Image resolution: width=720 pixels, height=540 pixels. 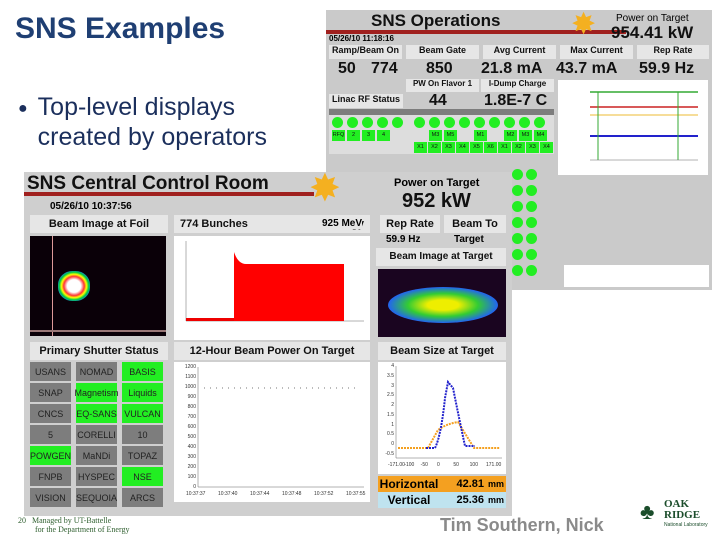 What do you see at coordinates (390, 375) in the screenshot?
I see `size-y-tick: 3.5` at bounding box center [390, 375].